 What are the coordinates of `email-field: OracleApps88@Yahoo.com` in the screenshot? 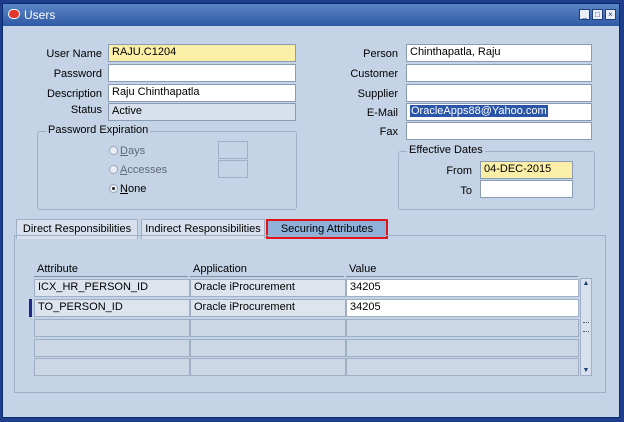 It's located at (499, 112).